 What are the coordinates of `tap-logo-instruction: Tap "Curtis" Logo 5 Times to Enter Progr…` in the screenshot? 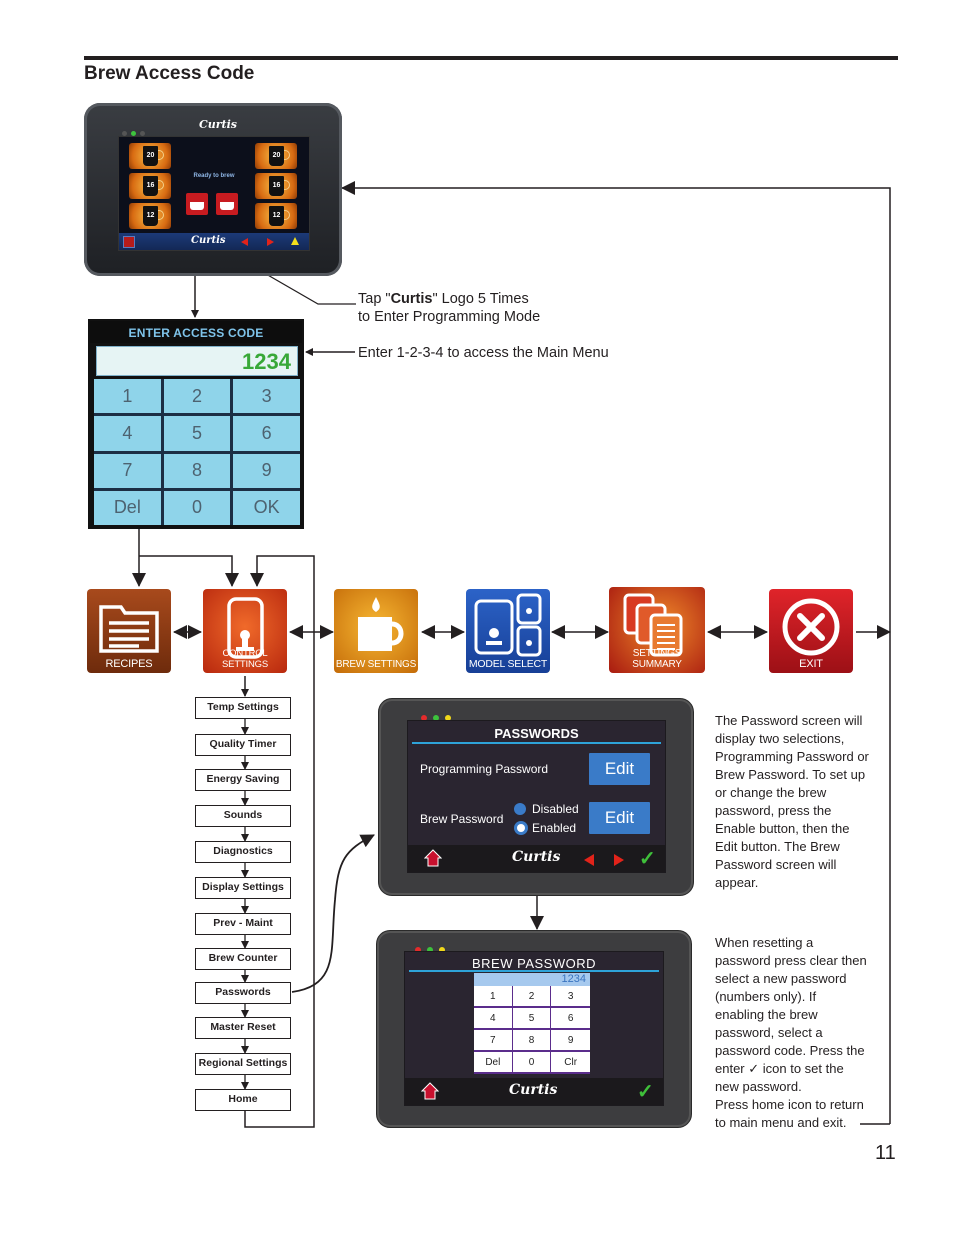 It's located at (449, 308).